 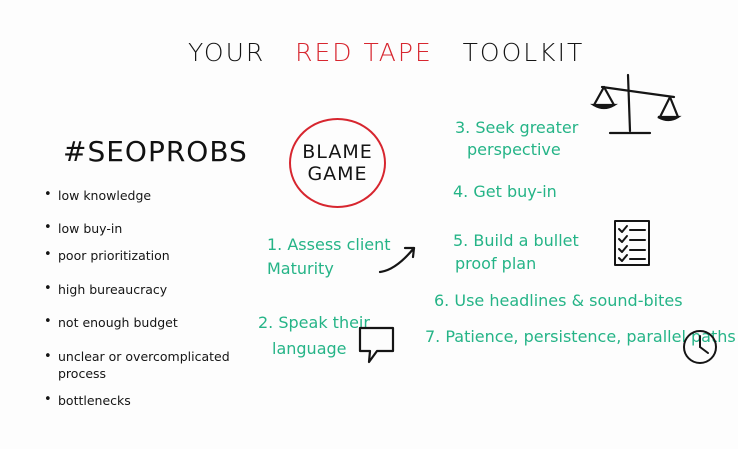 What do you see at coordinates (514, 150) in the screenshot?
I see `step-3-line2: perspective` at bounding box center [514, 150].